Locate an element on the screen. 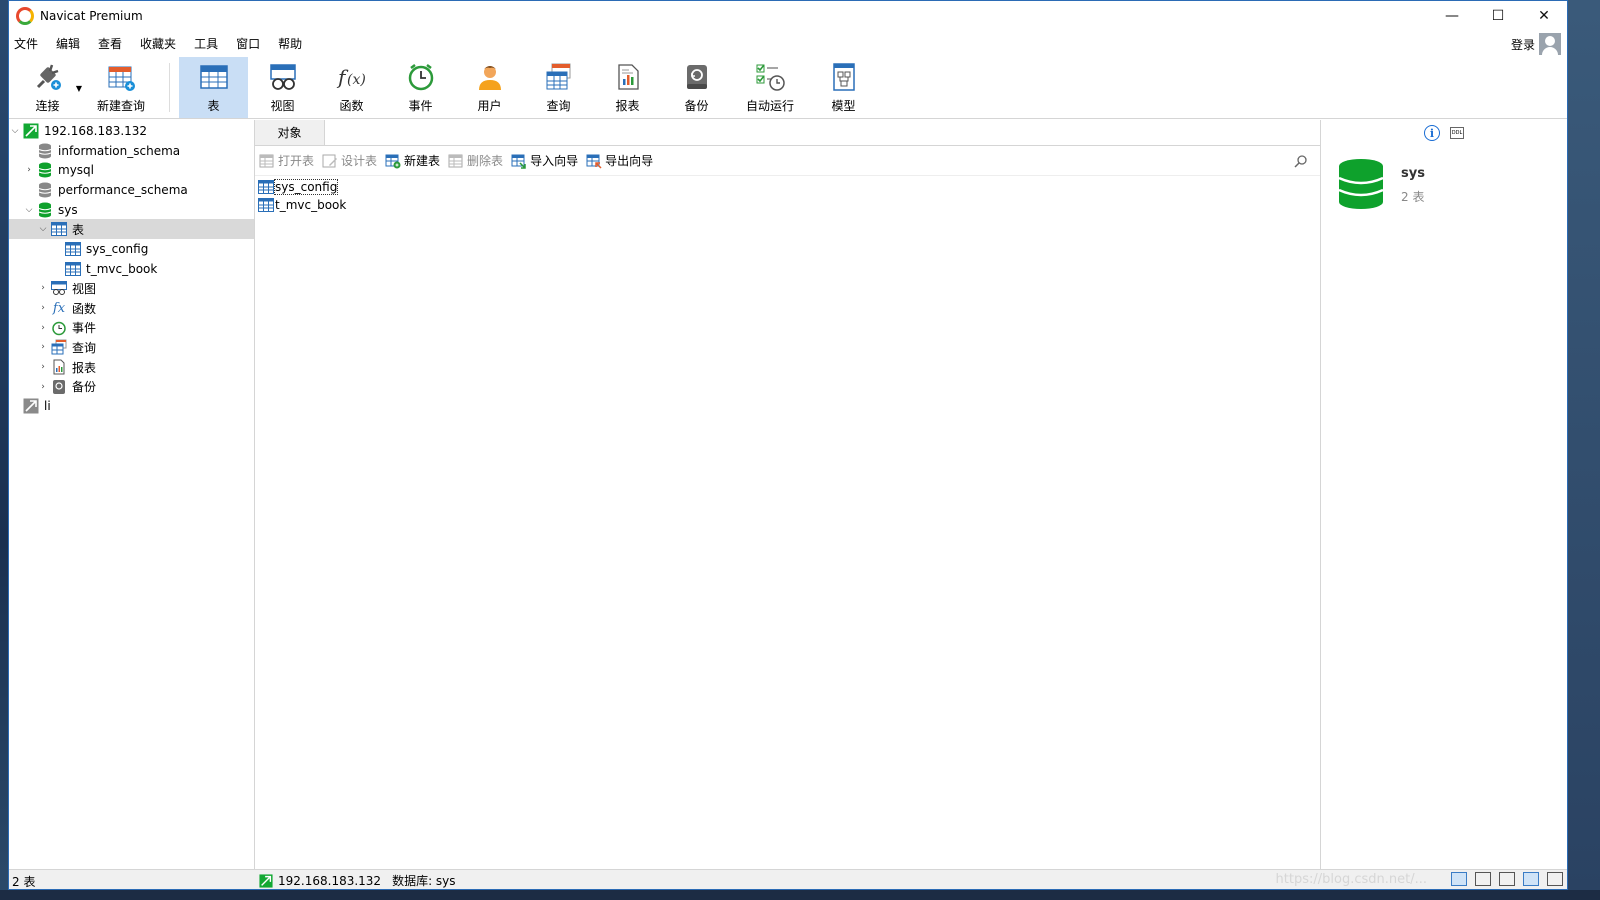 This screenshot has width=1600, height=900. window-controls: — ☐ ✕ is located at coordinates (1498, 16).